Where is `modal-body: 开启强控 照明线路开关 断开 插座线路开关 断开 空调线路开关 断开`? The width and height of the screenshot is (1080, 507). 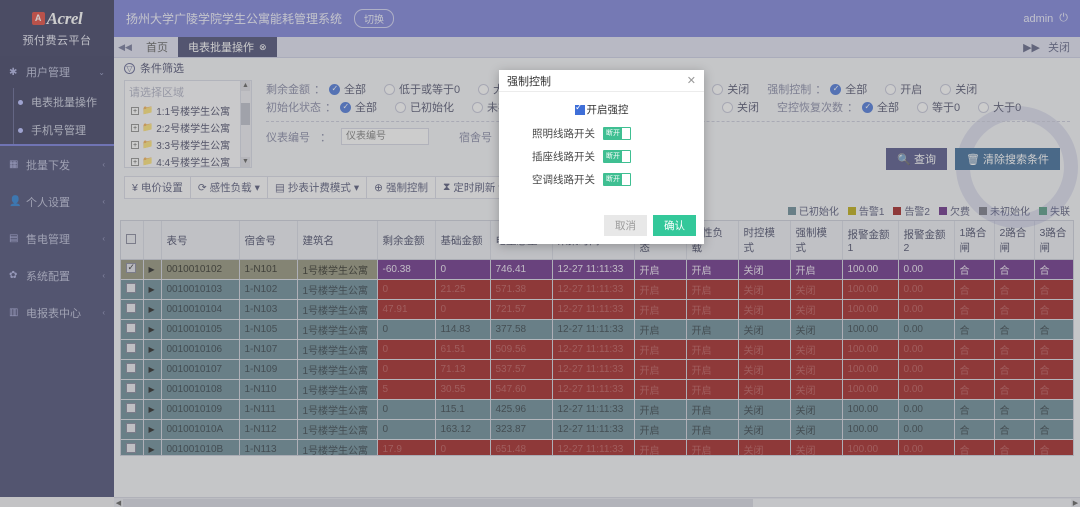
modal-body: 开启强控 照明线路开关 断开 插座线路开关 断开 空调线路开关 断开 is located at coordinates (601, 150).